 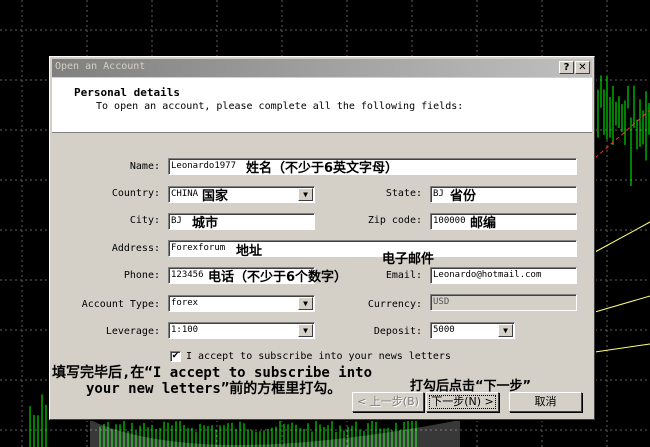 I want to click on country-value: CHINA, so click(x=185, y=194).